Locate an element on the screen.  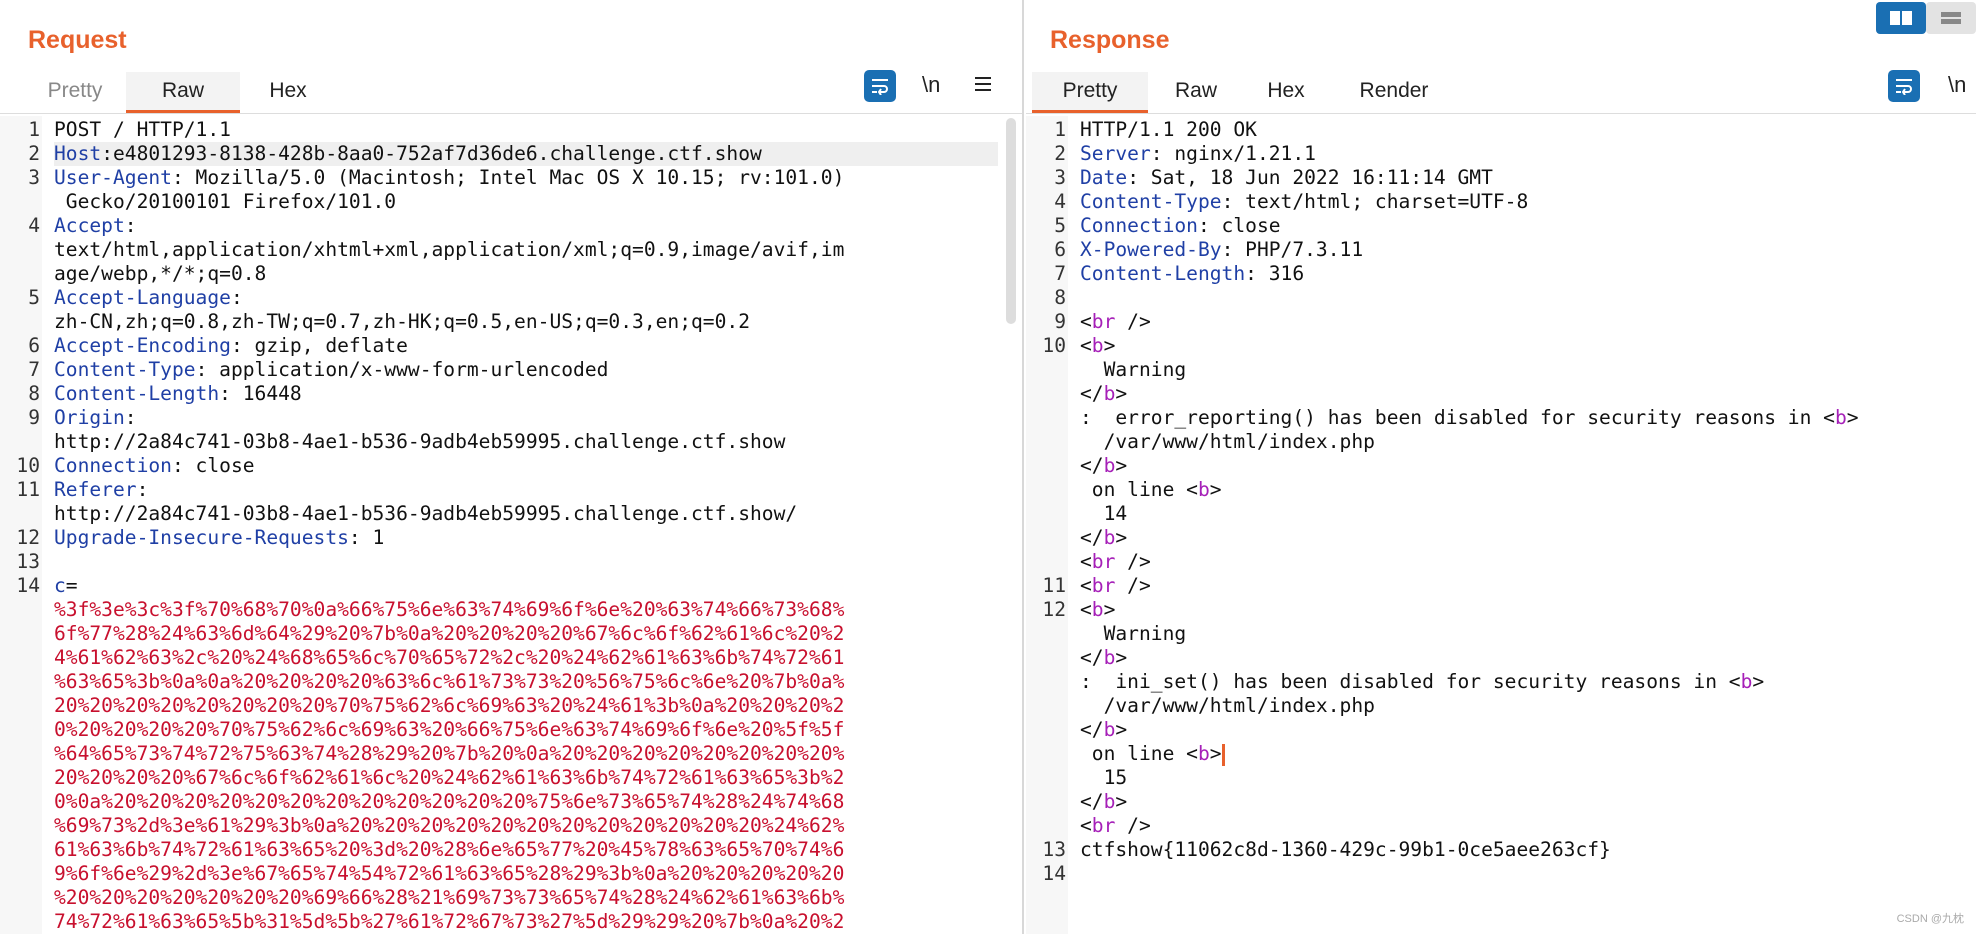
code-token: Server is located at coordinates (1115, 153).